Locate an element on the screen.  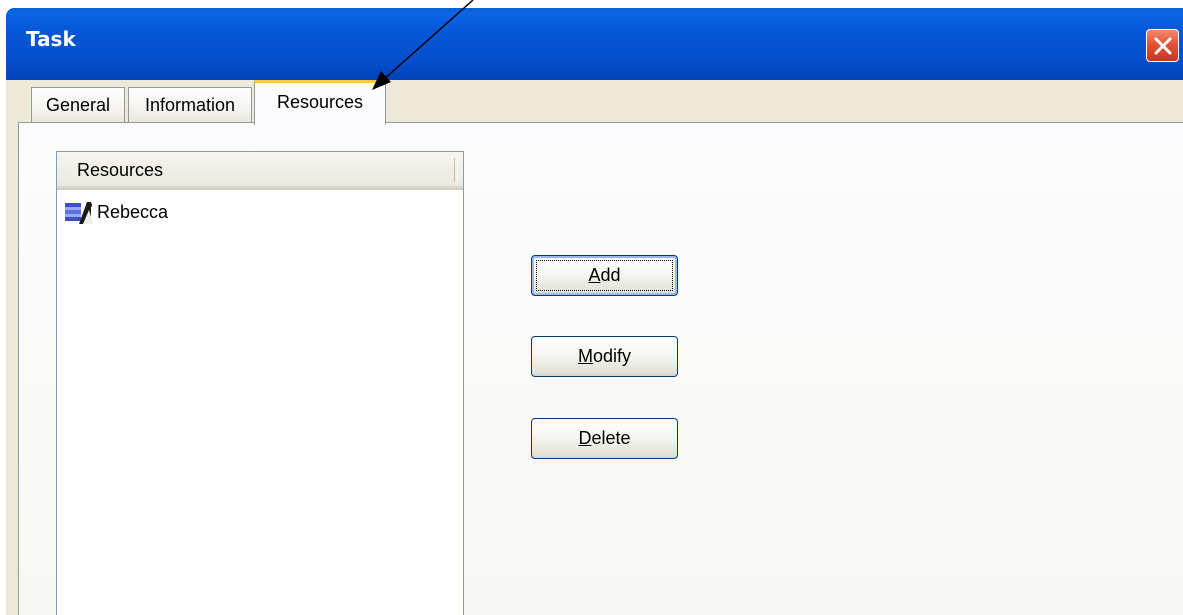
resource-person-icon is located at coordinates (80, 213).